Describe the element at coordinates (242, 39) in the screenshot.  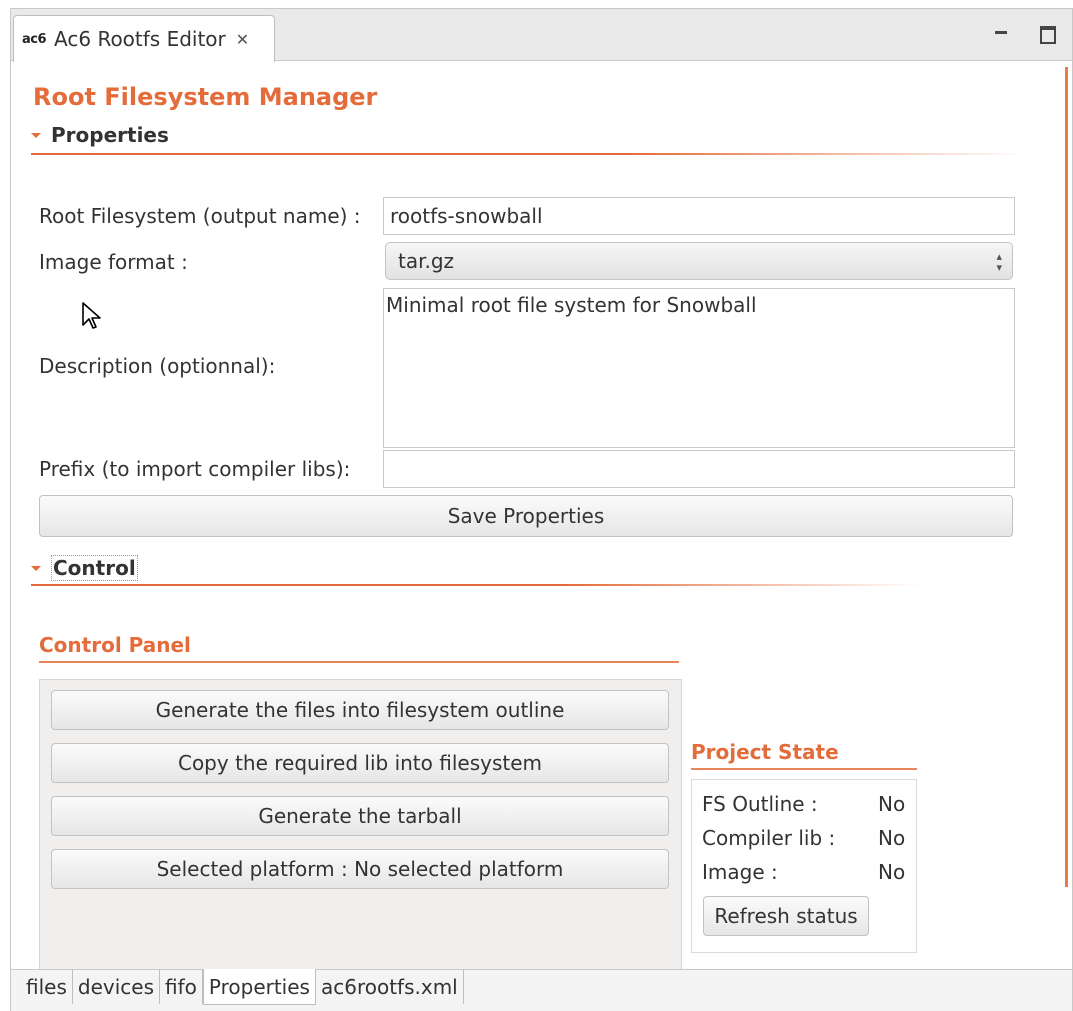
I see `close-icon: ✕` at that location.